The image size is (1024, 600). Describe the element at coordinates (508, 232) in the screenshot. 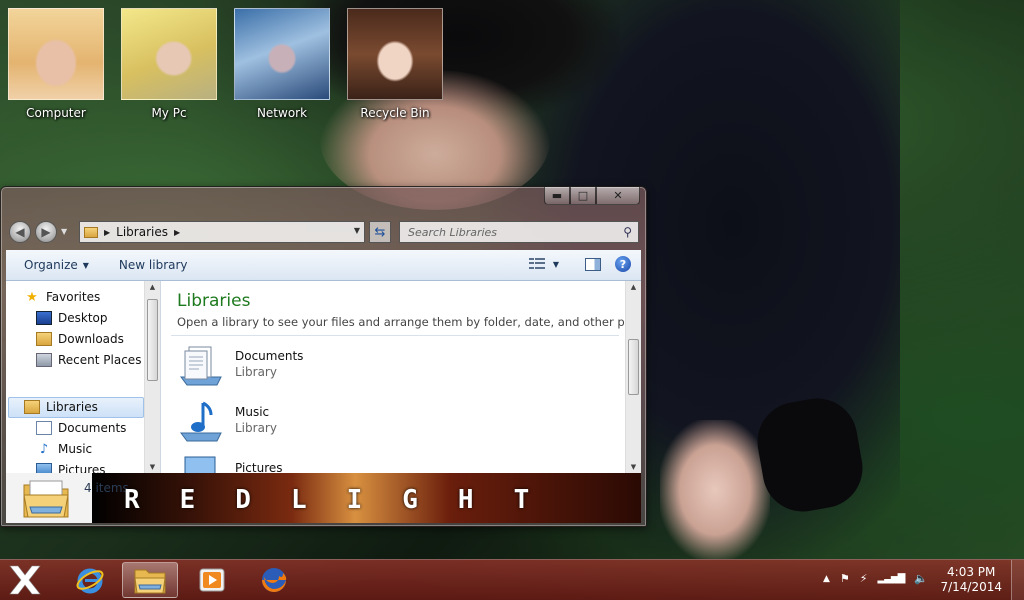

I see `search-input` at that location.